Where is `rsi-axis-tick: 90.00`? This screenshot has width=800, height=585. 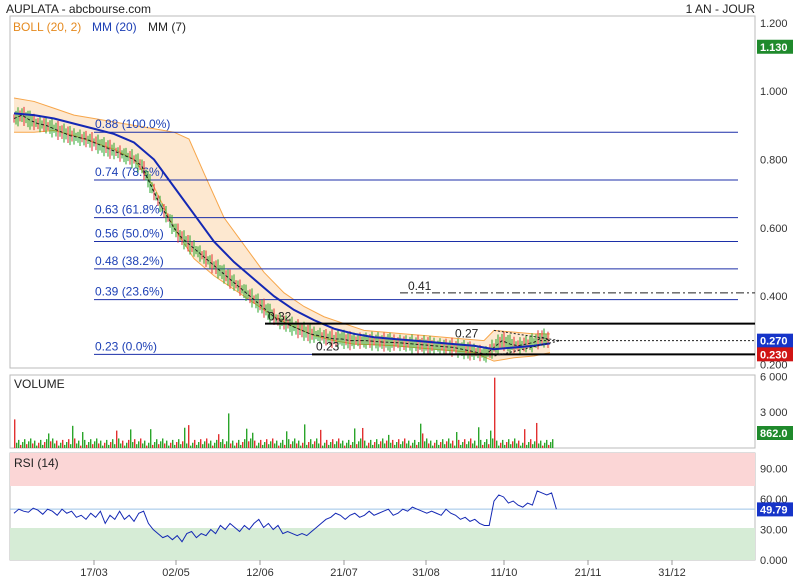 rsi-axis-tick: 90.00 is located at coordinates (774, 470).